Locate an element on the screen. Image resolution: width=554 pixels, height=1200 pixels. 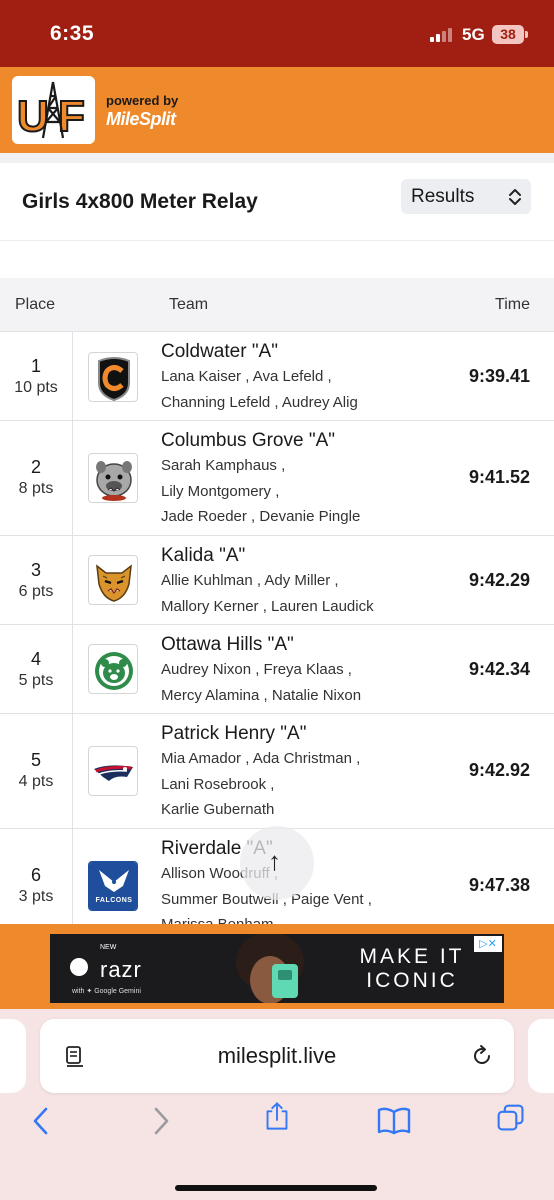
chevron-updown-icon is located at coordinates (515, 197).